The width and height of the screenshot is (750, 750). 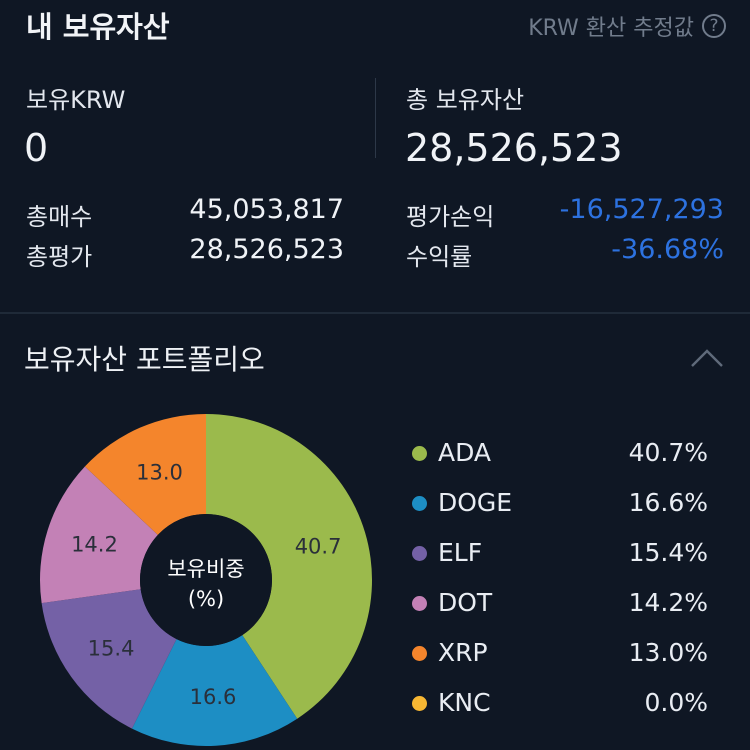 What do you see at coordinates (419, 653) in the screenshot?
I see `legend-dot-xrp` at bounding box center [419, 653].